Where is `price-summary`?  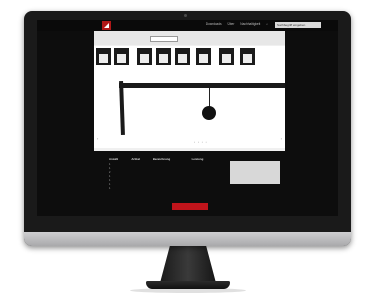 price-summary is located at coordinates (255, 172).